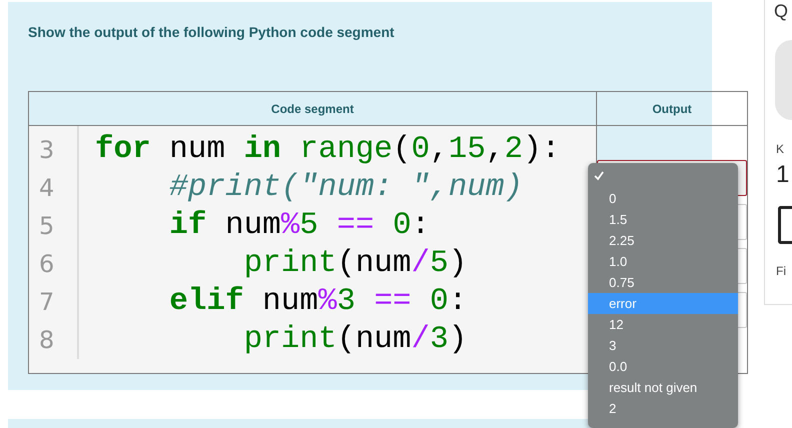 The height and width of the screenshot is (428, 792). I want to click on question-prompt: Show the output of the following Python code segment, so click(212, 32).